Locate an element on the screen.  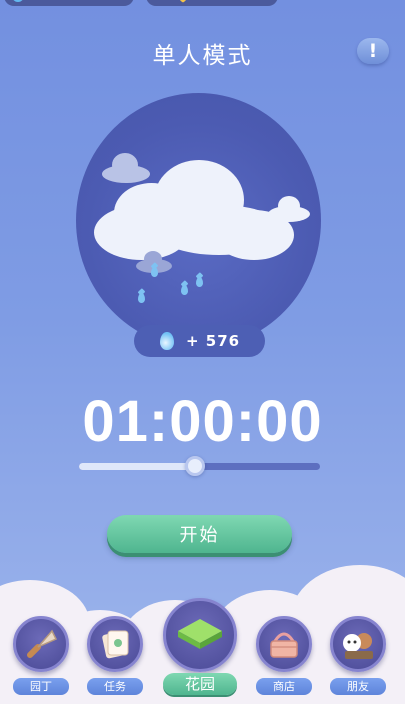
nav-label-garden: 花园 is located at coordinates (200, 684).